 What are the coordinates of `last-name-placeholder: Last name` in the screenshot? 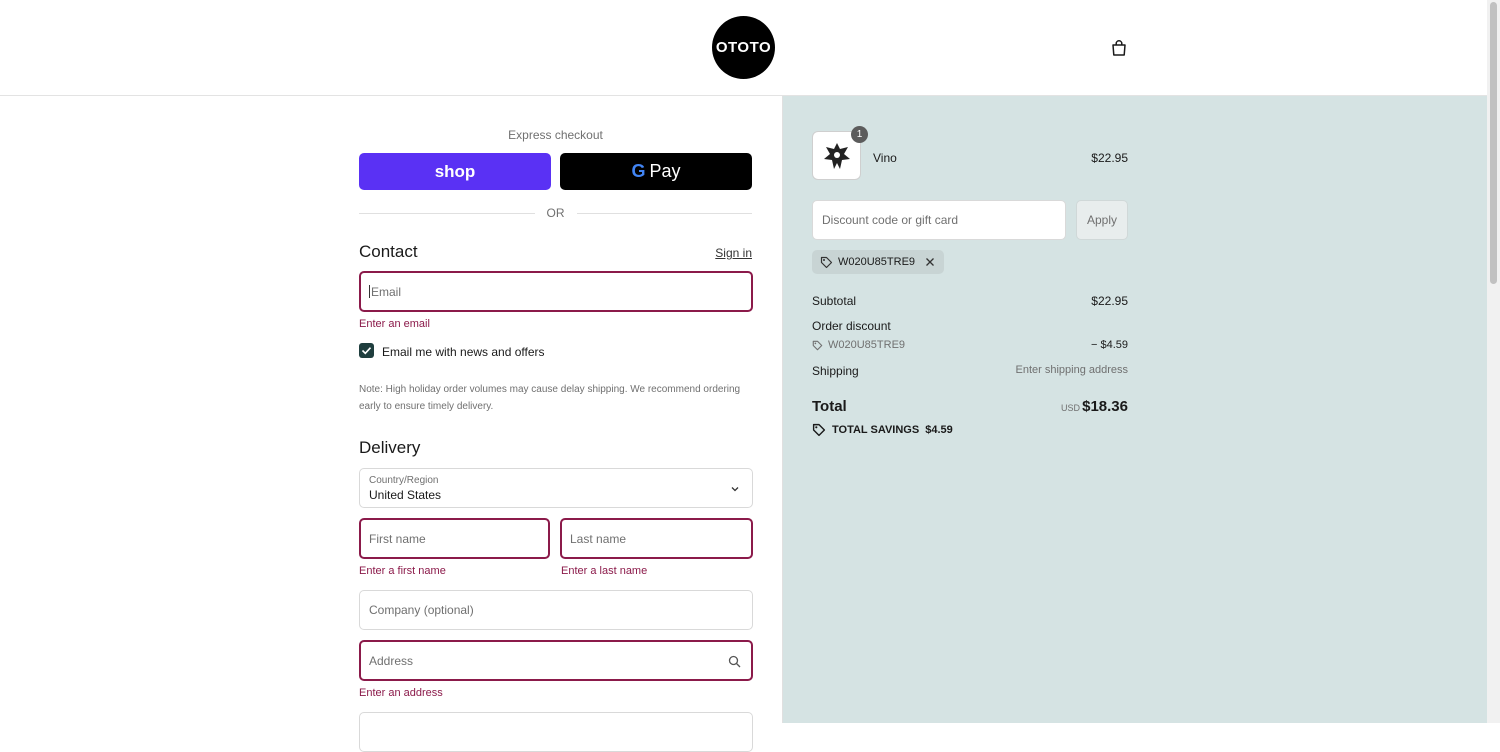 It's located at (598, 538).